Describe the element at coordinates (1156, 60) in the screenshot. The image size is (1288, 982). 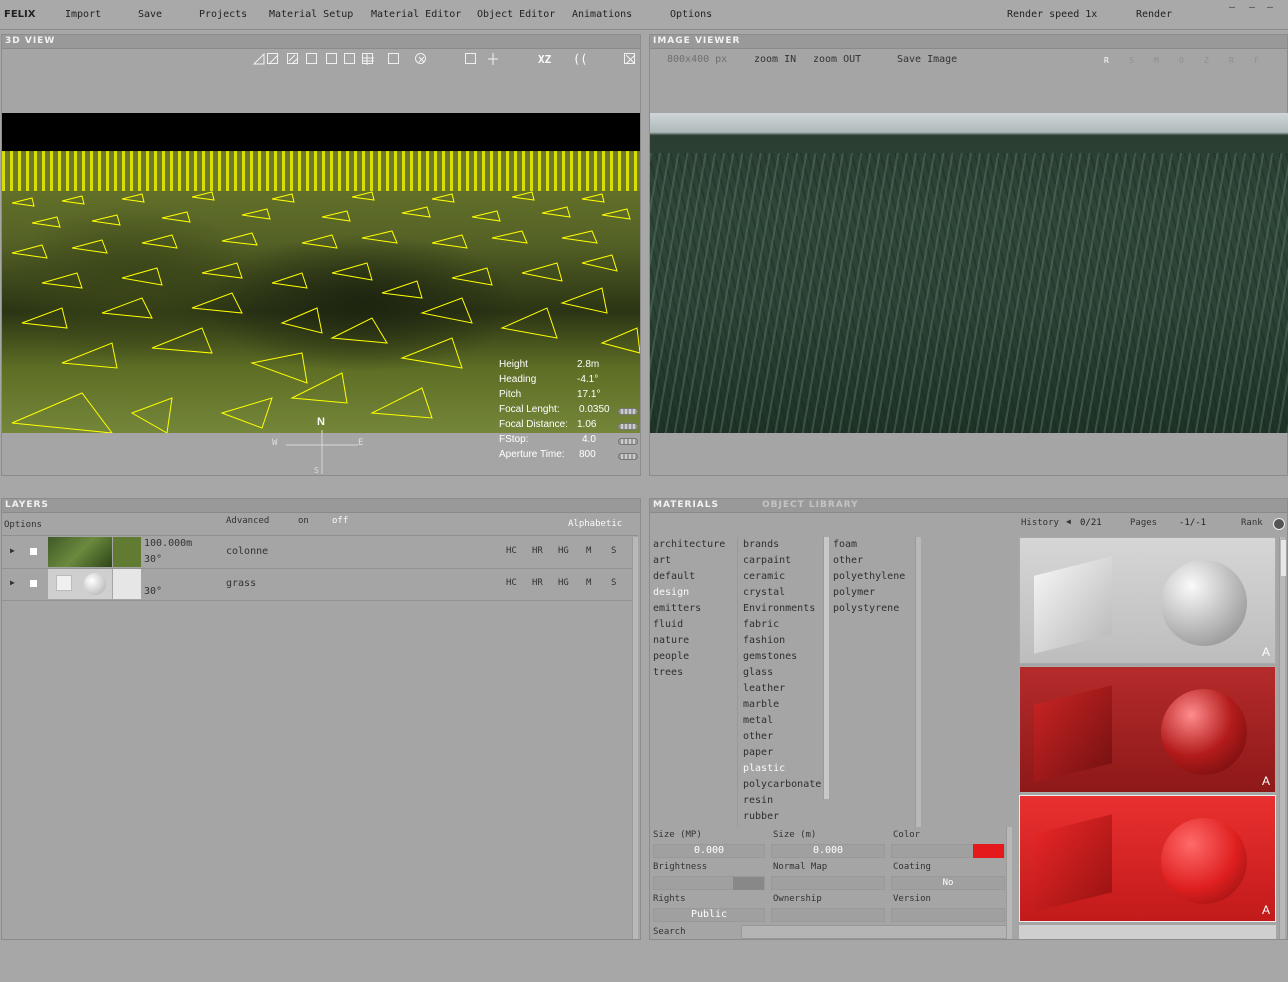
I see `channel-m-button: M` at that location.